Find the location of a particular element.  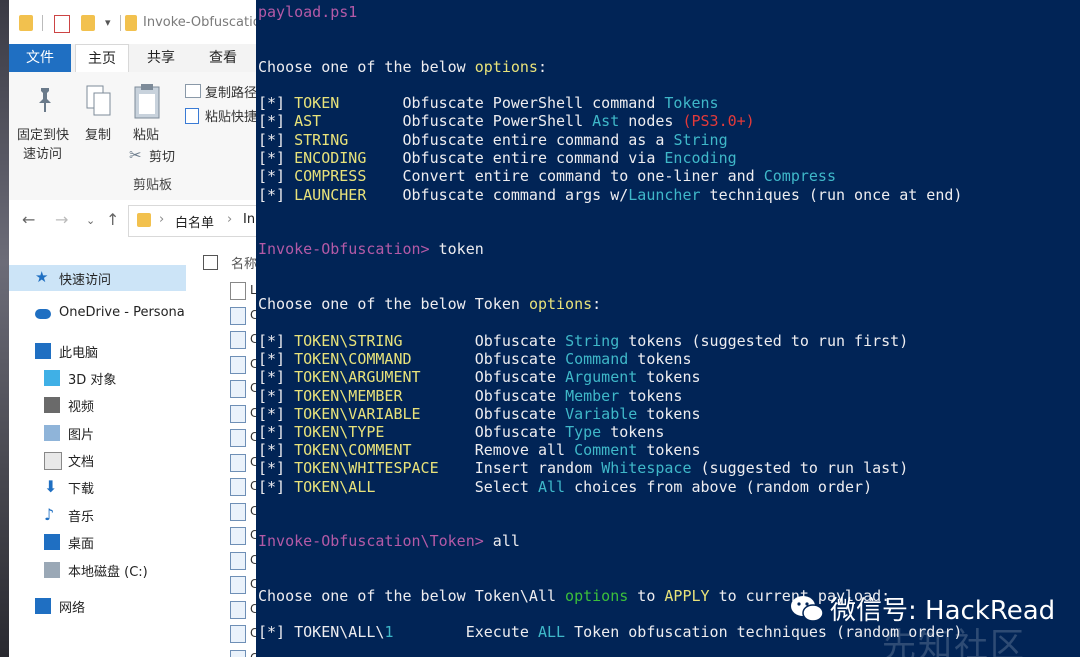

sidebar-item-label: 此电脑 is located at coordinates (79, 353).